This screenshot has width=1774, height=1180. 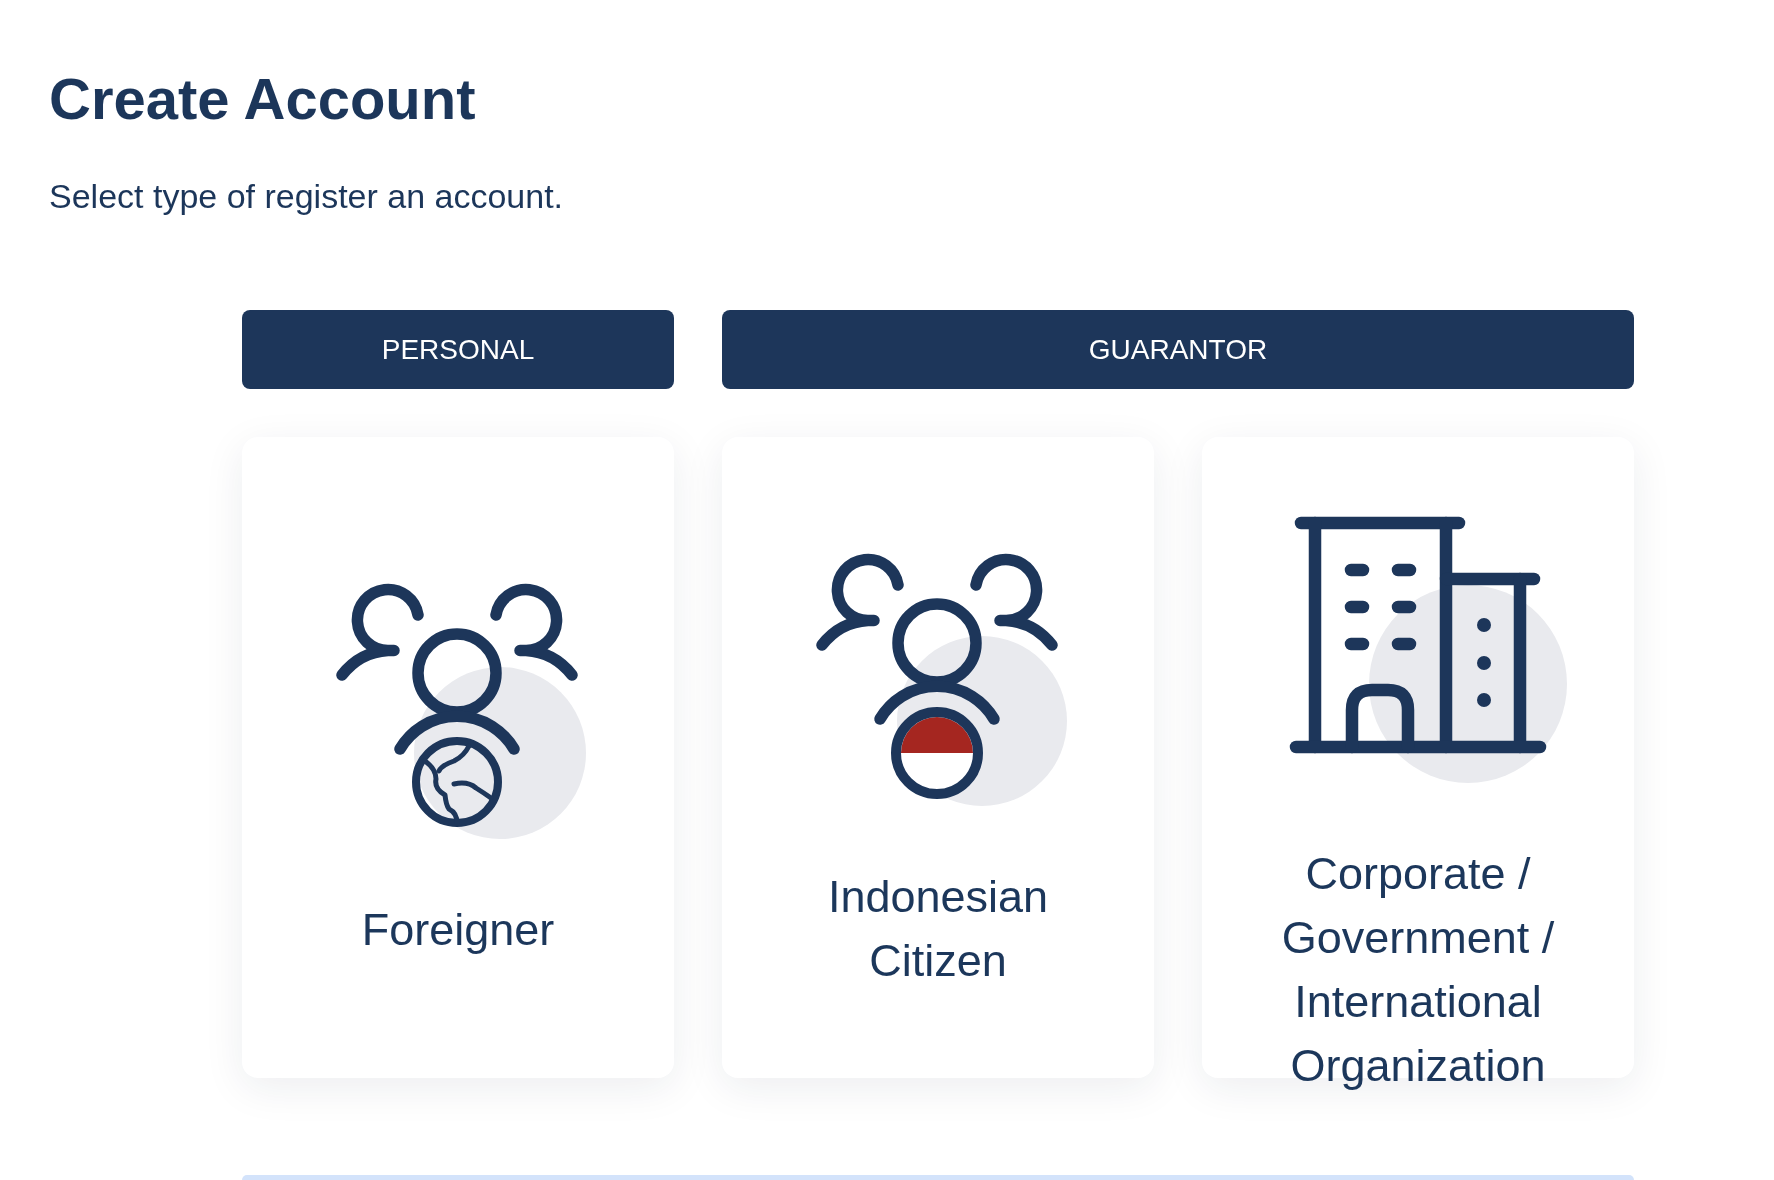 What do you see at coordinates (941, 679) in the screenshot?
I see `people-flag-icon` at bounding box center [941, 679].